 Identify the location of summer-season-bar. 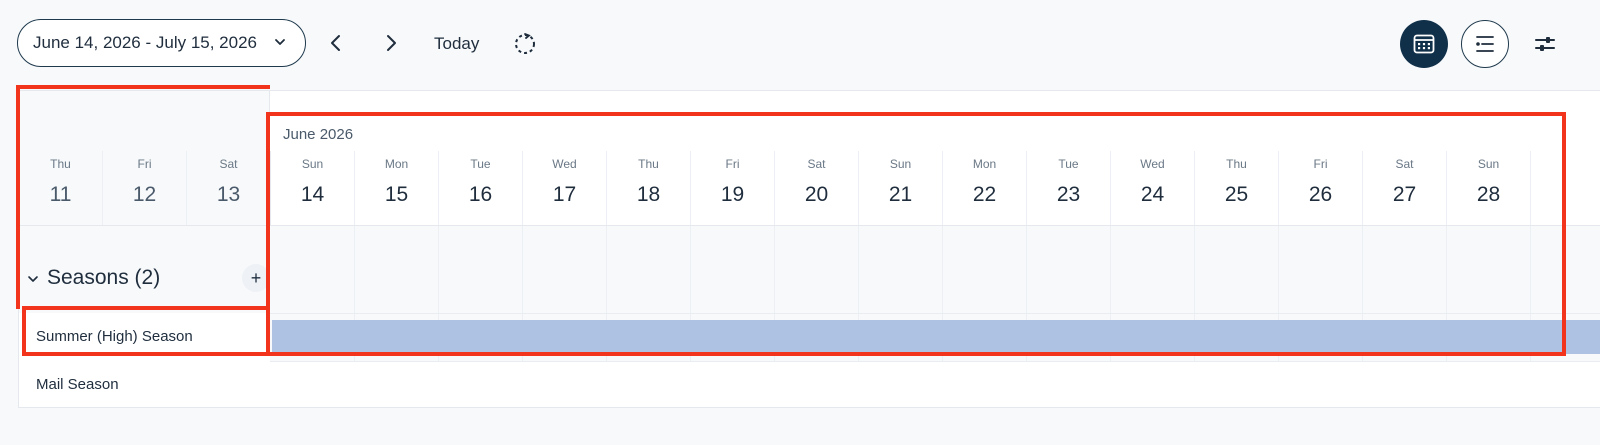
(936, 337).